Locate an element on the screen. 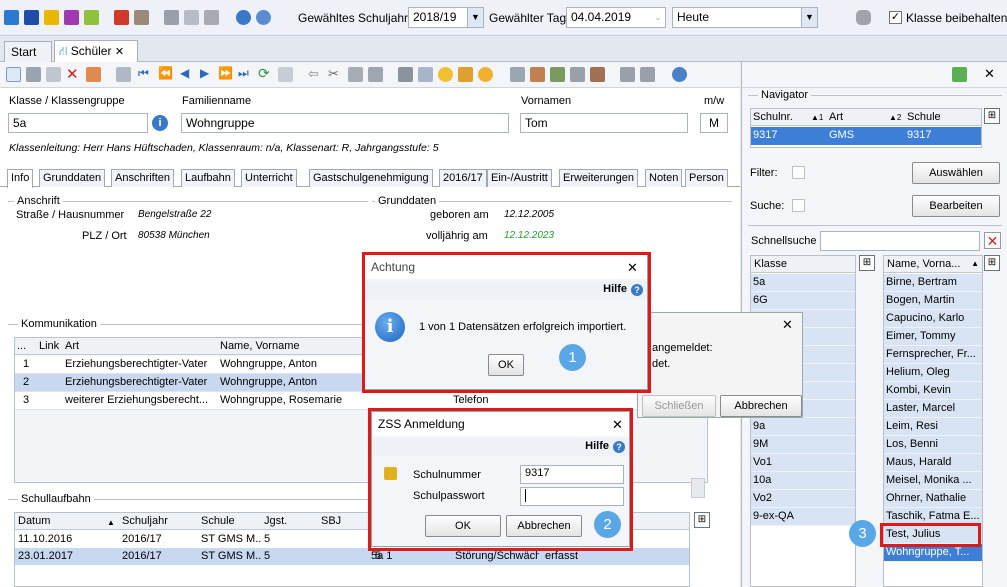 This screenshot has height=587, width=1007. list-item: 5a is located at coordinates (803, 283).